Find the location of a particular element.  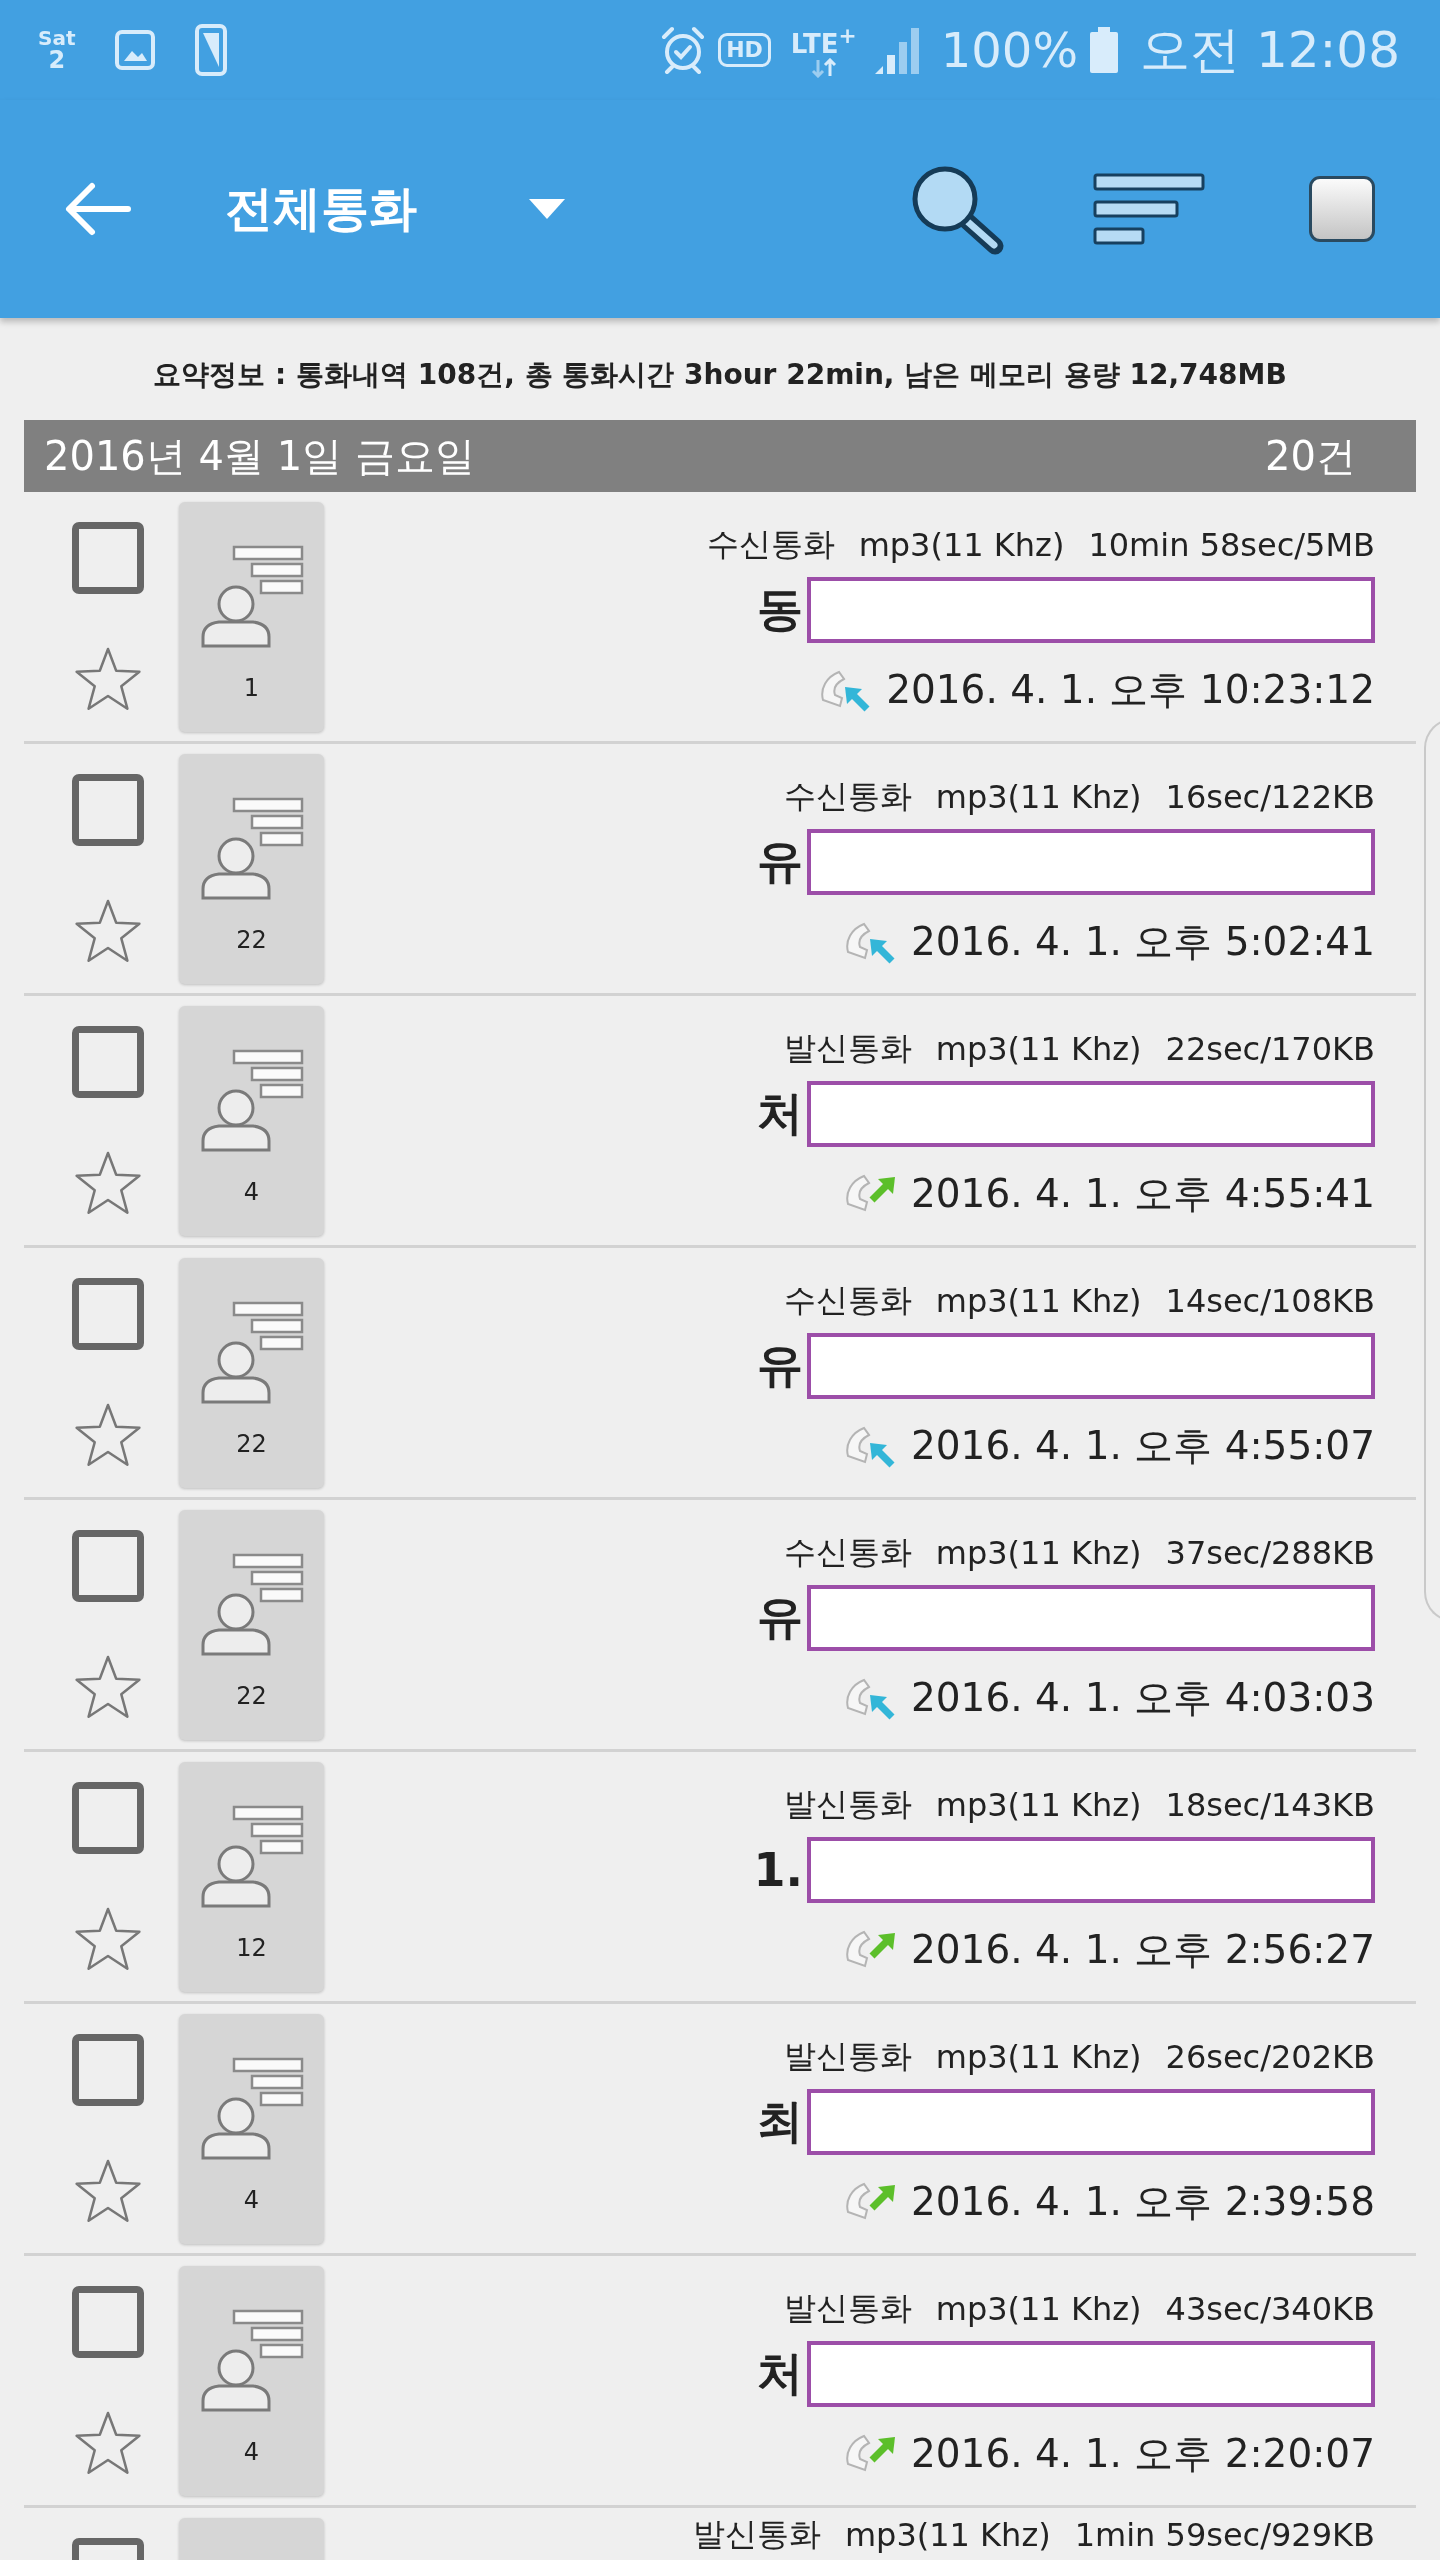

image-icon is located at coordinates (135, 50).